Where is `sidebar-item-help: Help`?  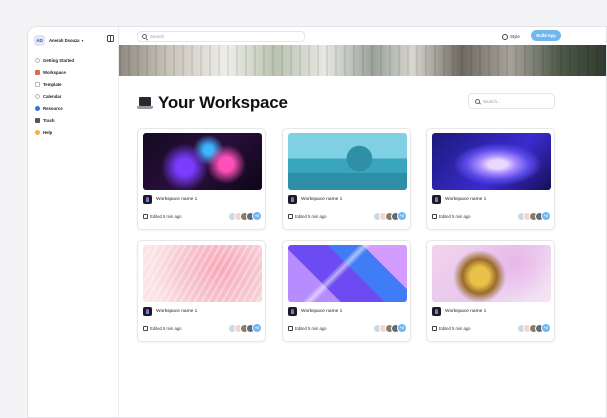
sidebar-item-help: Help is located at coordinates (74, 132).